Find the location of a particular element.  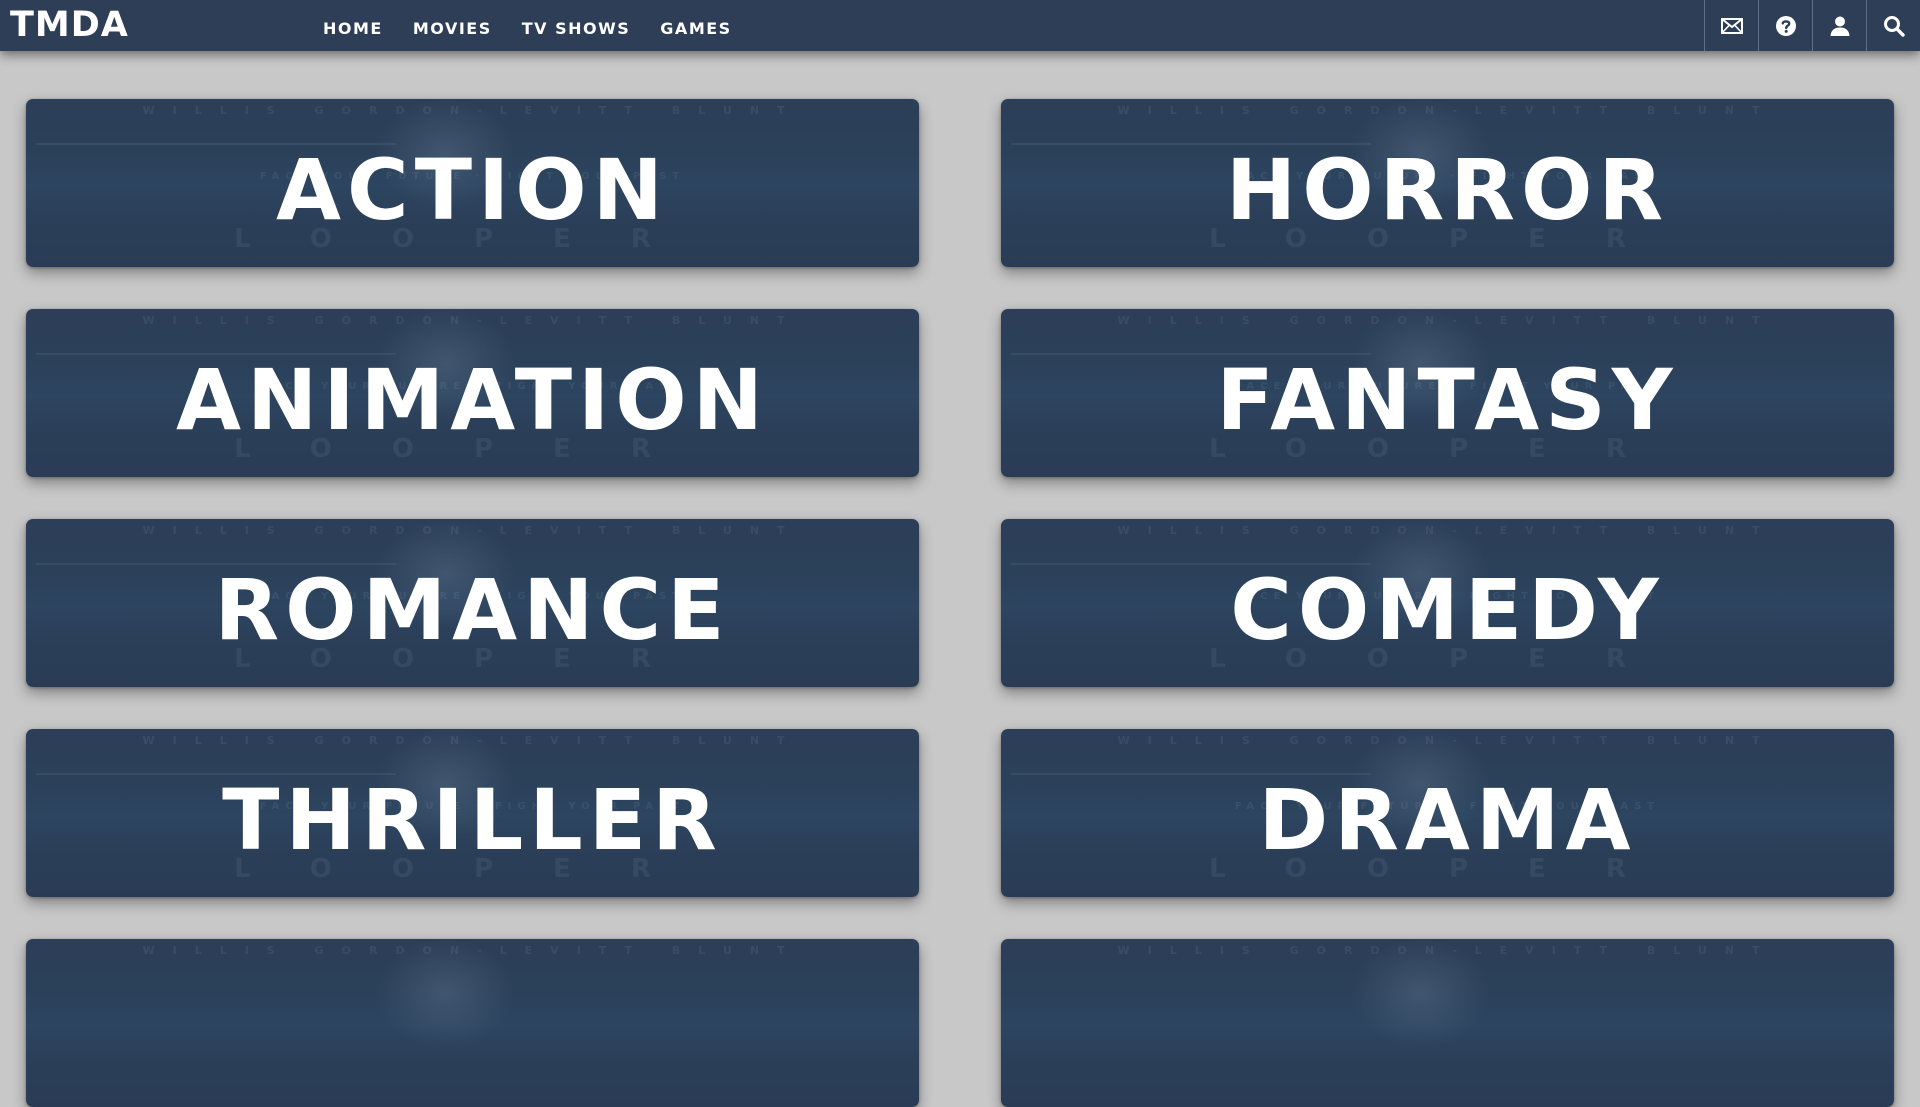

nav-home: HOME is located at coordinates (353, 25).